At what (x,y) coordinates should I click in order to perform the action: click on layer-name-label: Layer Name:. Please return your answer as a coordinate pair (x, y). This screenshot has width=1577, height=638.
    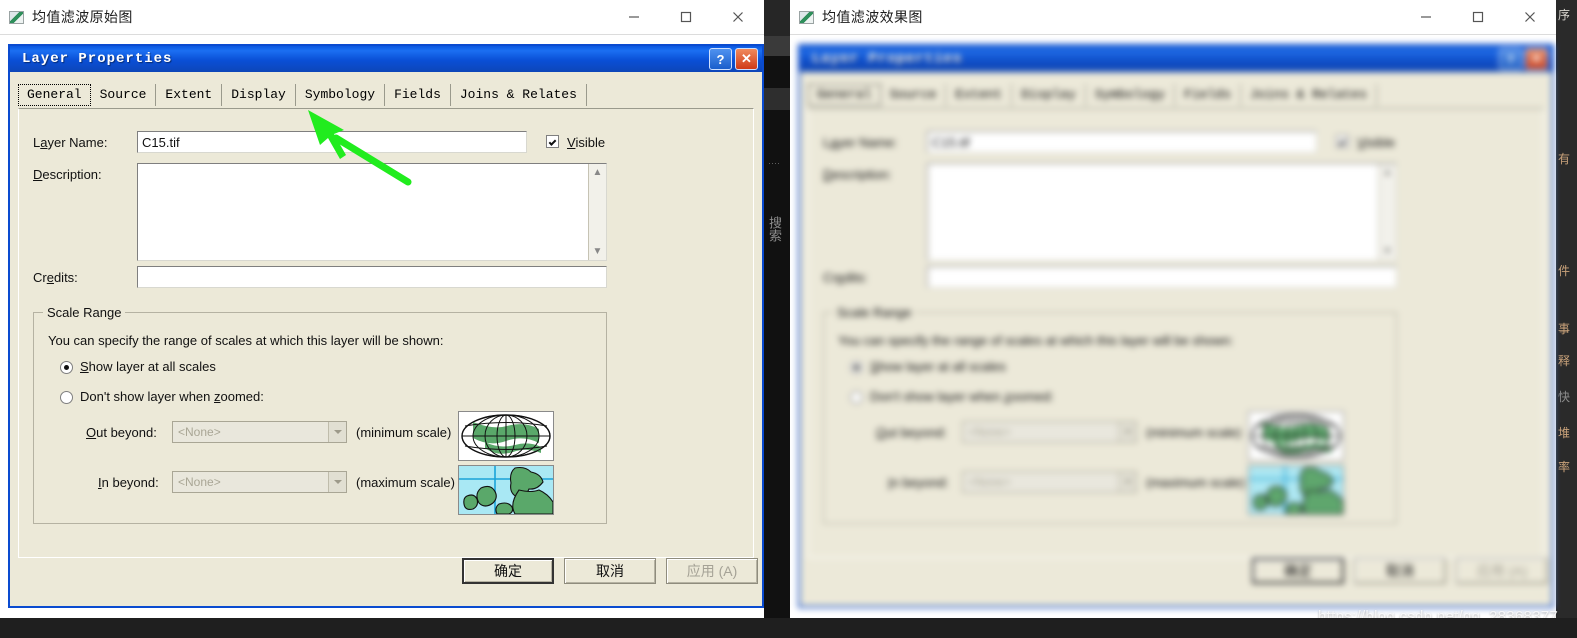
    Looking at the image, I should click on (860, 142).